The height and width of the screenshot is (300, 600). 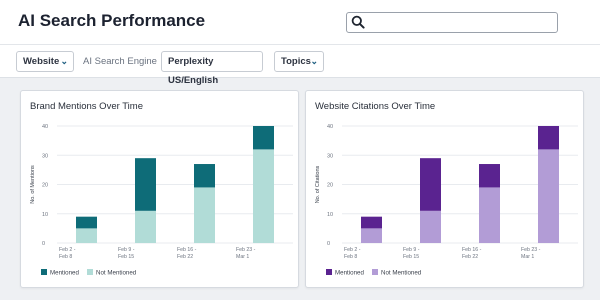 I want to click on topics-dropdown-label: Topics, so click(x=296, y=61).